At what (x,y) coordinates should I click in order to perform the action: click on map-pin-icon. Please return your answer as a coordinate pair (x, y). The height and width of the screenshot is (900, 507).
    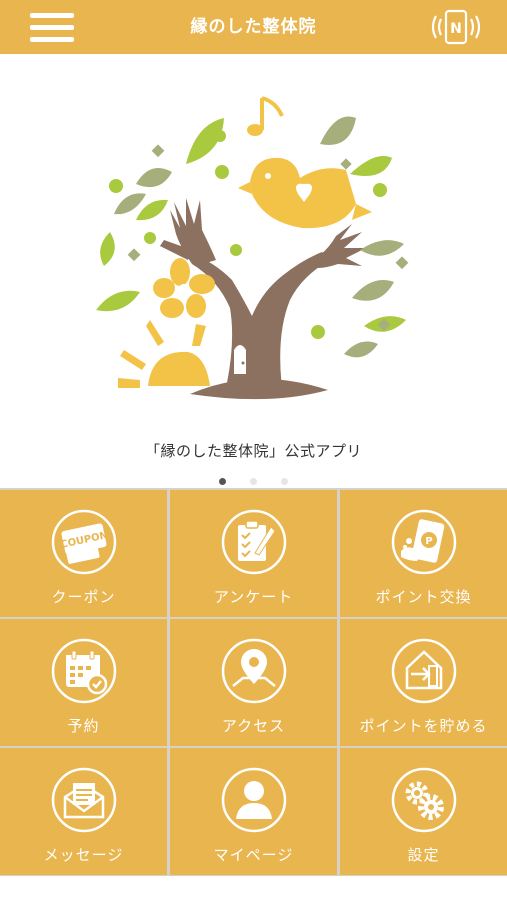
    Looking at the image, I should click on (253, 671).